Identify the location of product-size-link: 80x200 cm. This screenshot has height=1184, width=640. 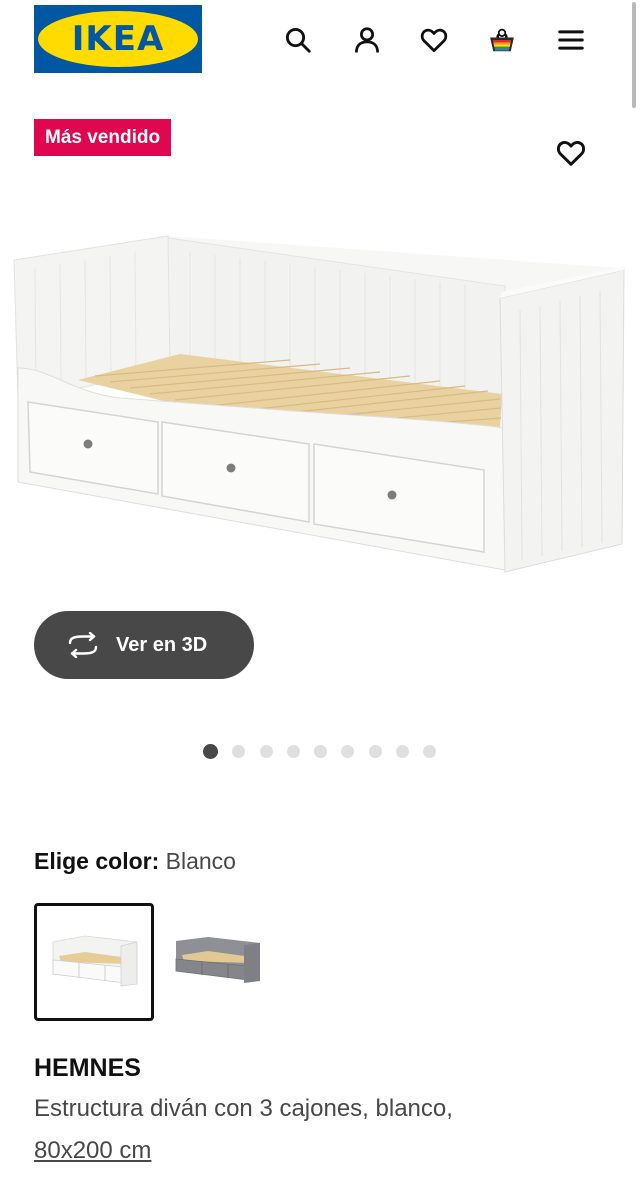
(92, 1151).